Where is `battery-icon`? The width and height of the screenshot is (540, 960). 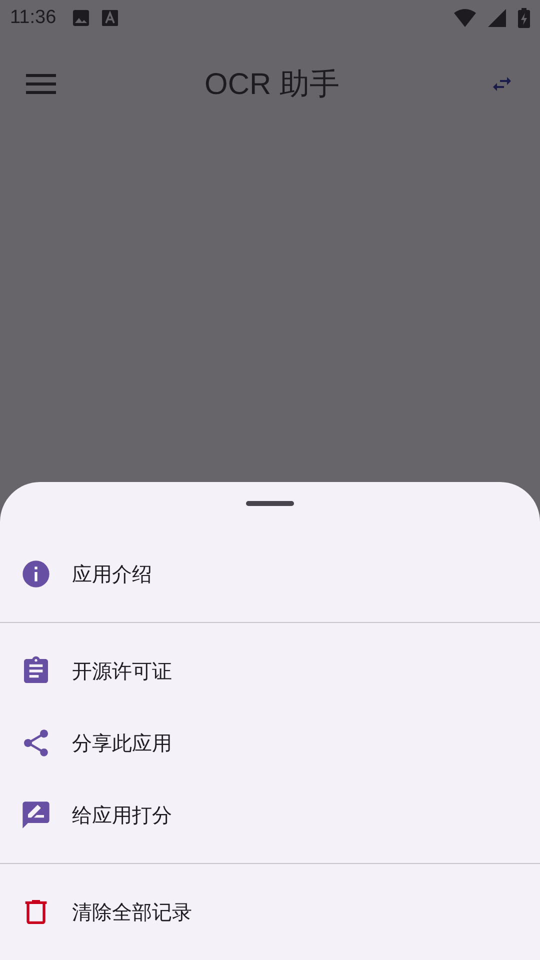
battery-icon is located at coordinates (524, 18).